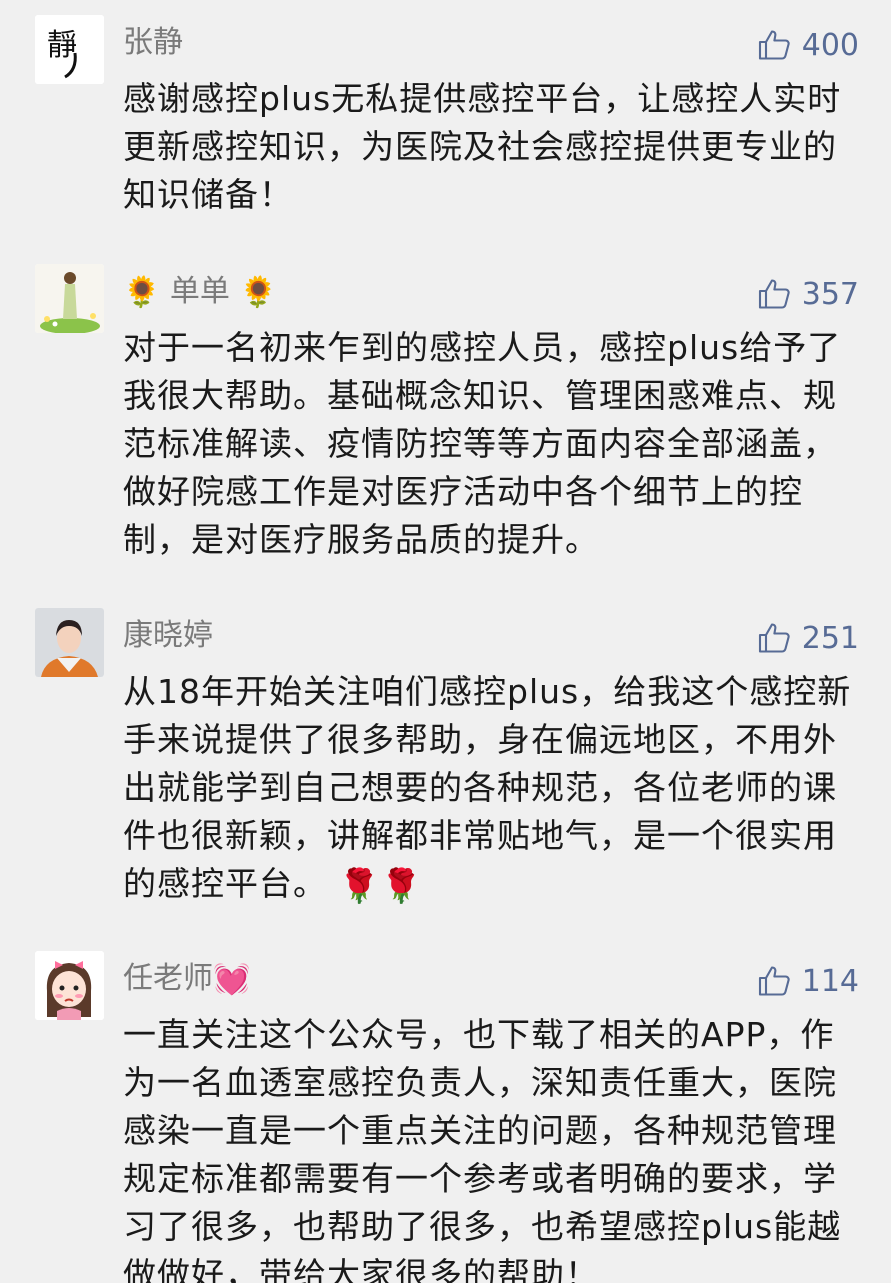  I want to click on like-button: 251, so click(808, 638).